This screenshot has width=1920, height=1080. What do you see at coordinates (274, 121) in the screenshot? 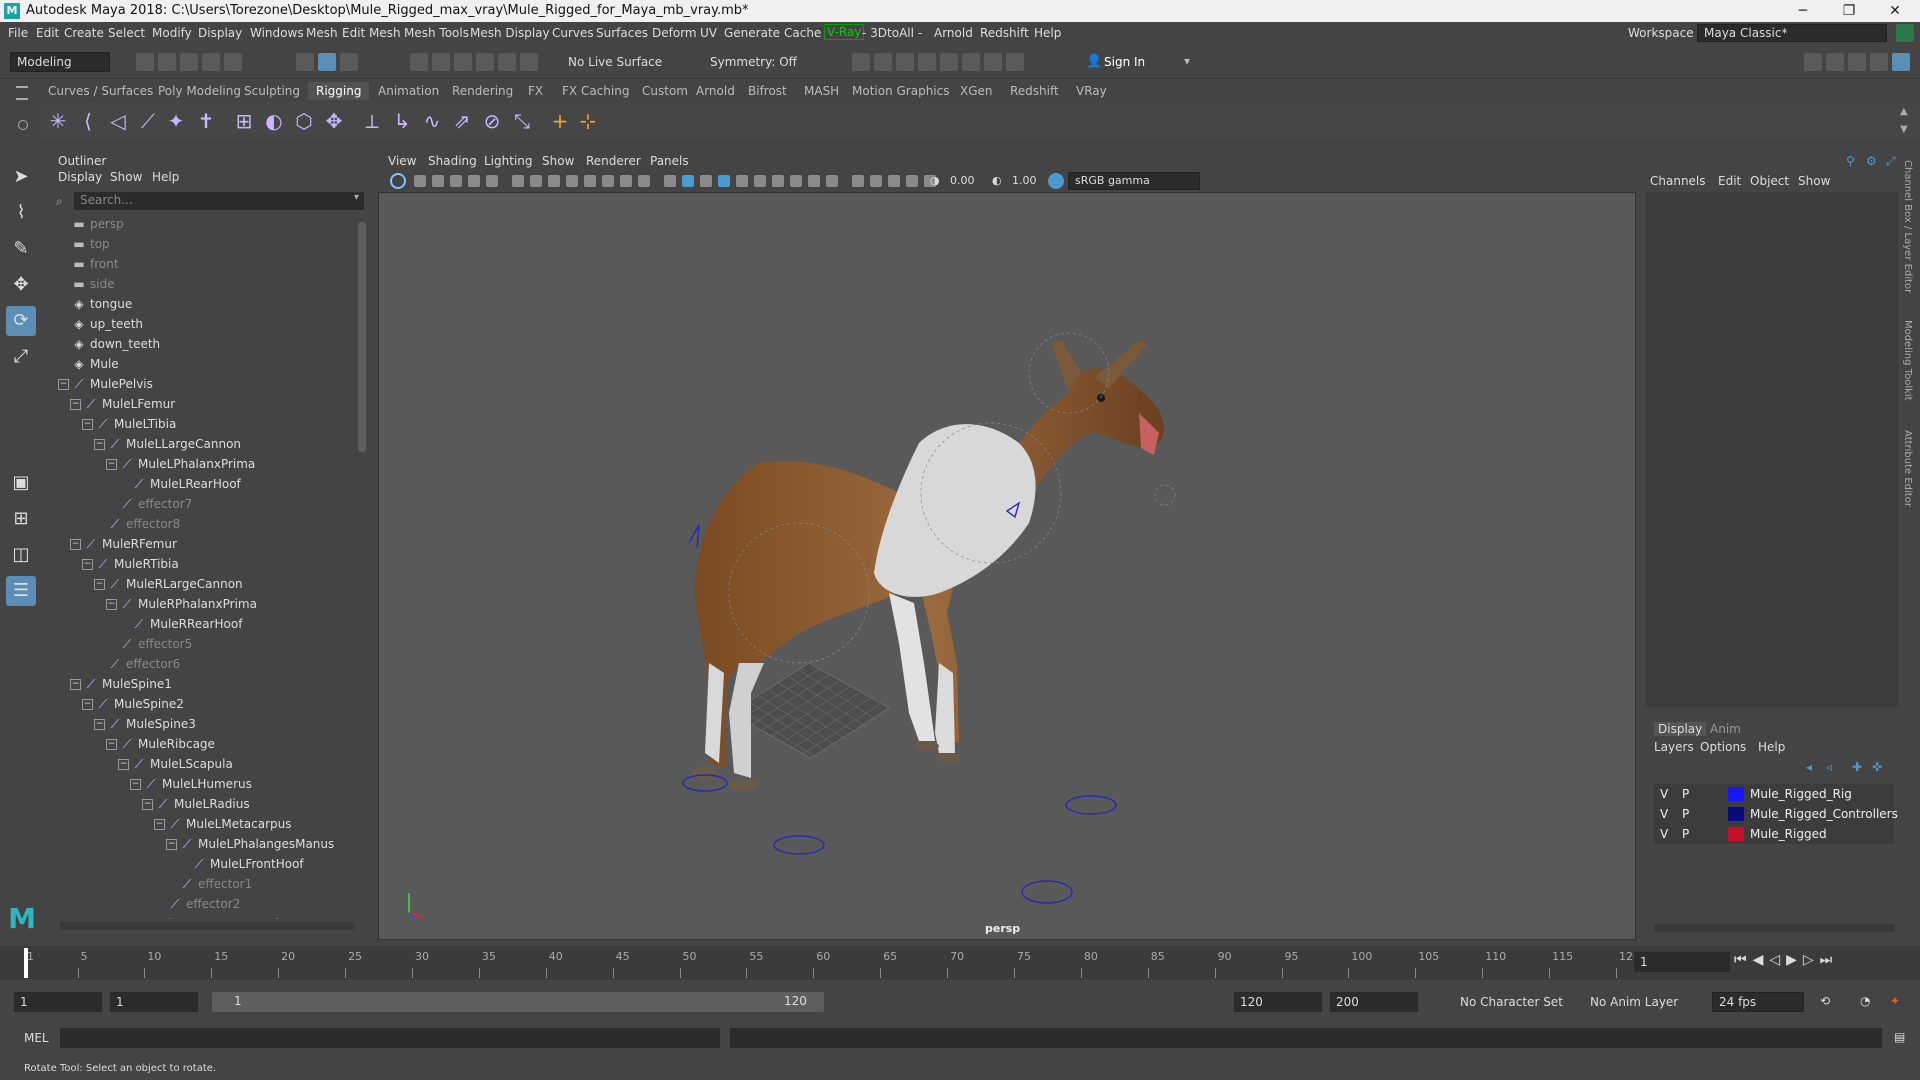
I see `paint-weights-icon: ◐` at bounding box center [274, 121].